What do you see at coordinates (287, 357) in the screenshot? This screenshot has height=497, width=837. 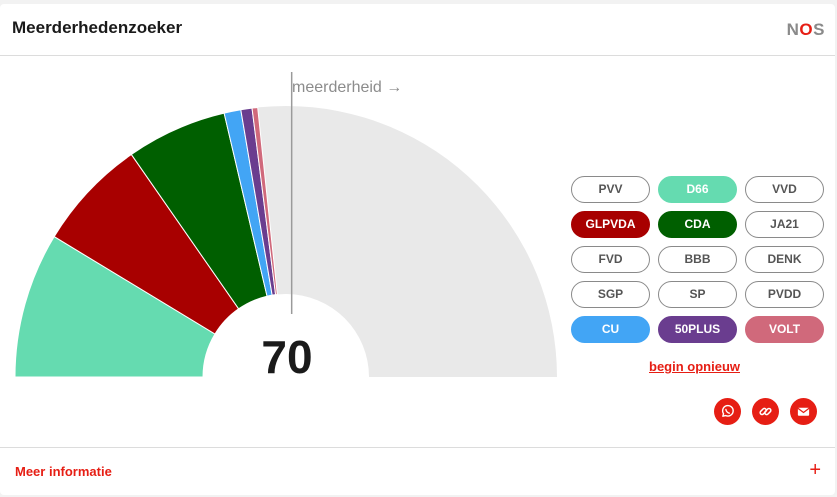 I see `seat-count: 70` at bounding box center [287, 357].